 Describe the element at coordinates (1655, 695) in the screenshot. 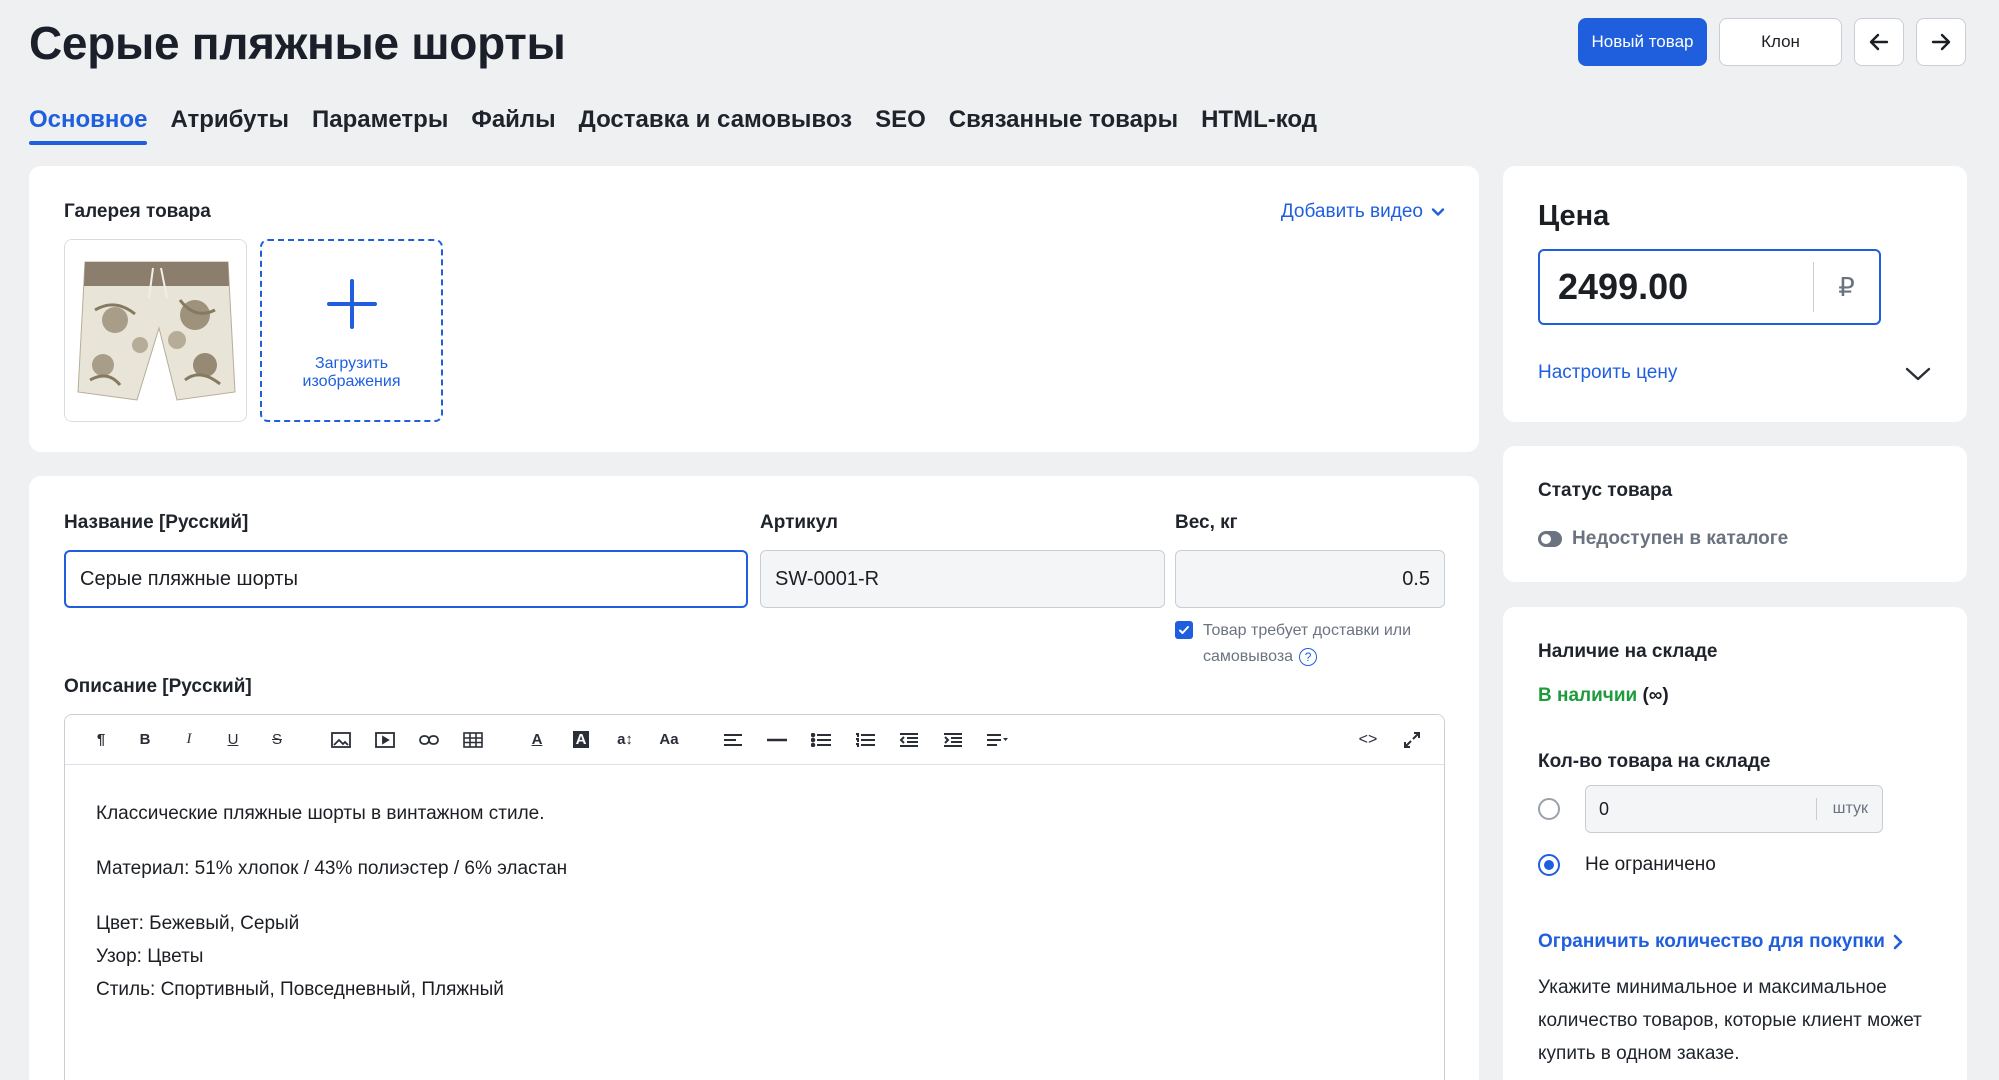

I see `in-stock-suffix: (∞)` at that location.